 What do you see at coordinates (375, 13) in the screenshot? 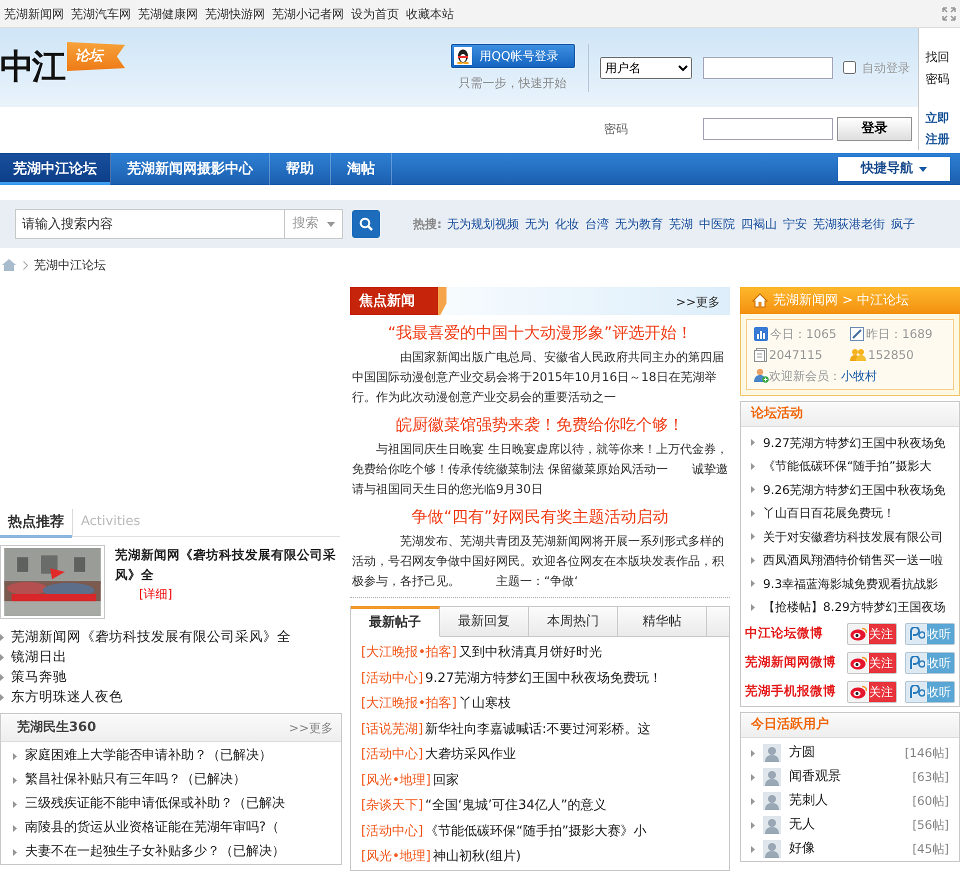
I see `top-link: 设为首页` at bounding box center [375, 13].